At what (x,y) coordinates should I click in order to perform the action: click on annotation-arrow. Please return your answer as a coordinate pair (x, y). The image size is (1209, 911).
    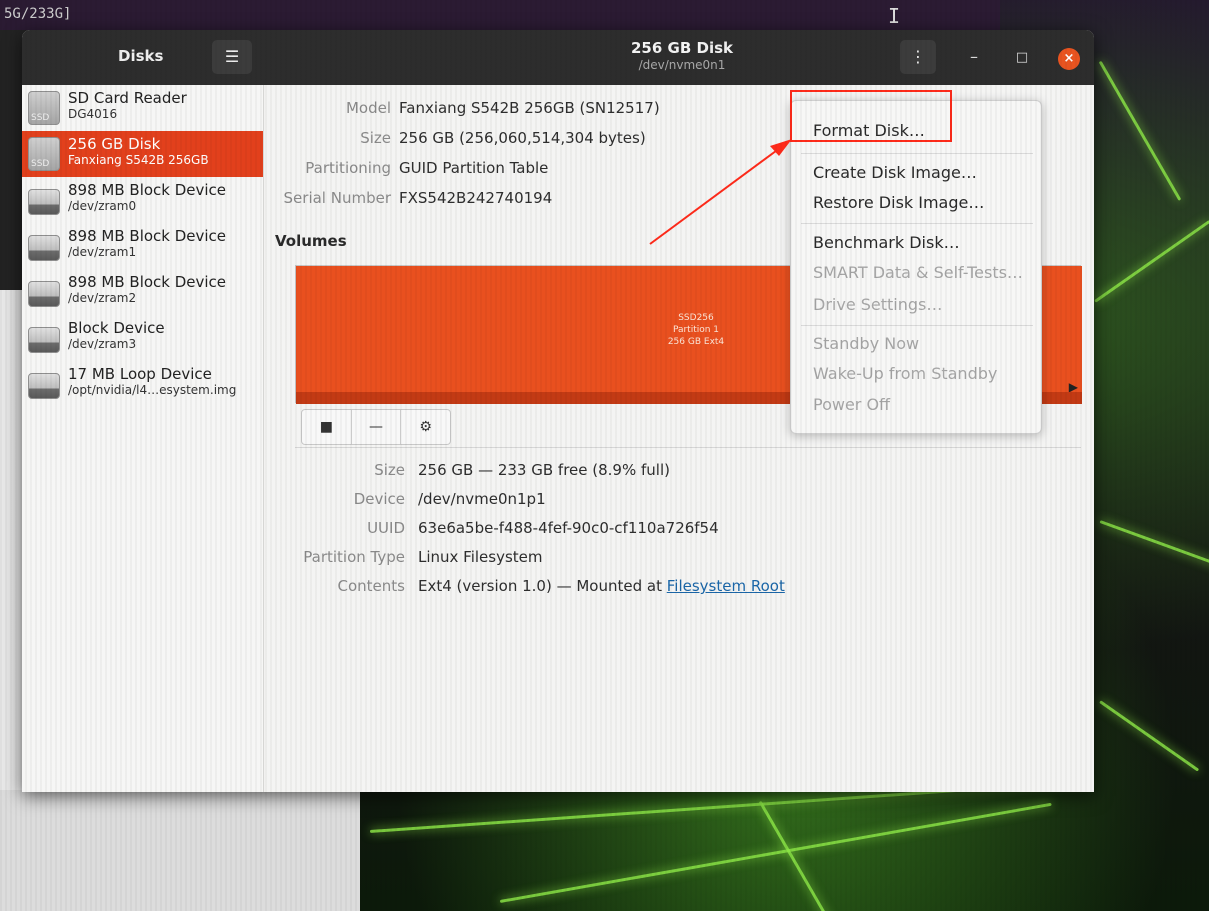
    Looking at the image, I should click on (720, 192).